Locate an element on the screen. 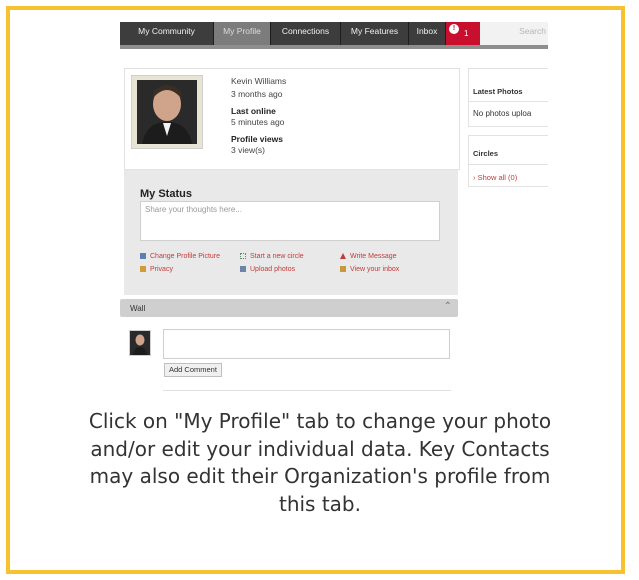 The image size is (639, 580). notification-icon: ! is located at coordinates (454, 29).